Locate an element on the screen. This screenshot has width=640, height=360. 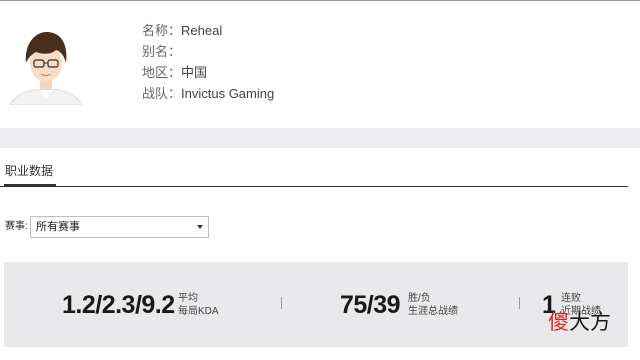
name-value: Reheal is located at coordinates (202, 30).